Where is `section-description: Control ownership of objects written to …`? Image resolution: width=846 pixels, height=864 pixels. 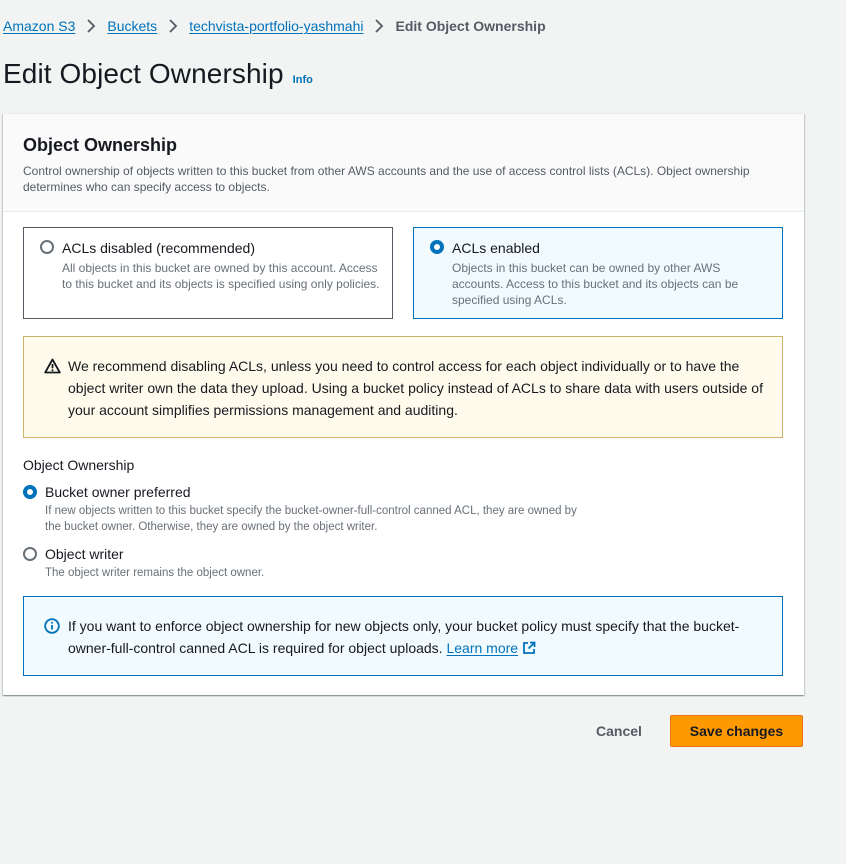 section-description: Control ownership of objects written to … is located at coordinates (386, 179).